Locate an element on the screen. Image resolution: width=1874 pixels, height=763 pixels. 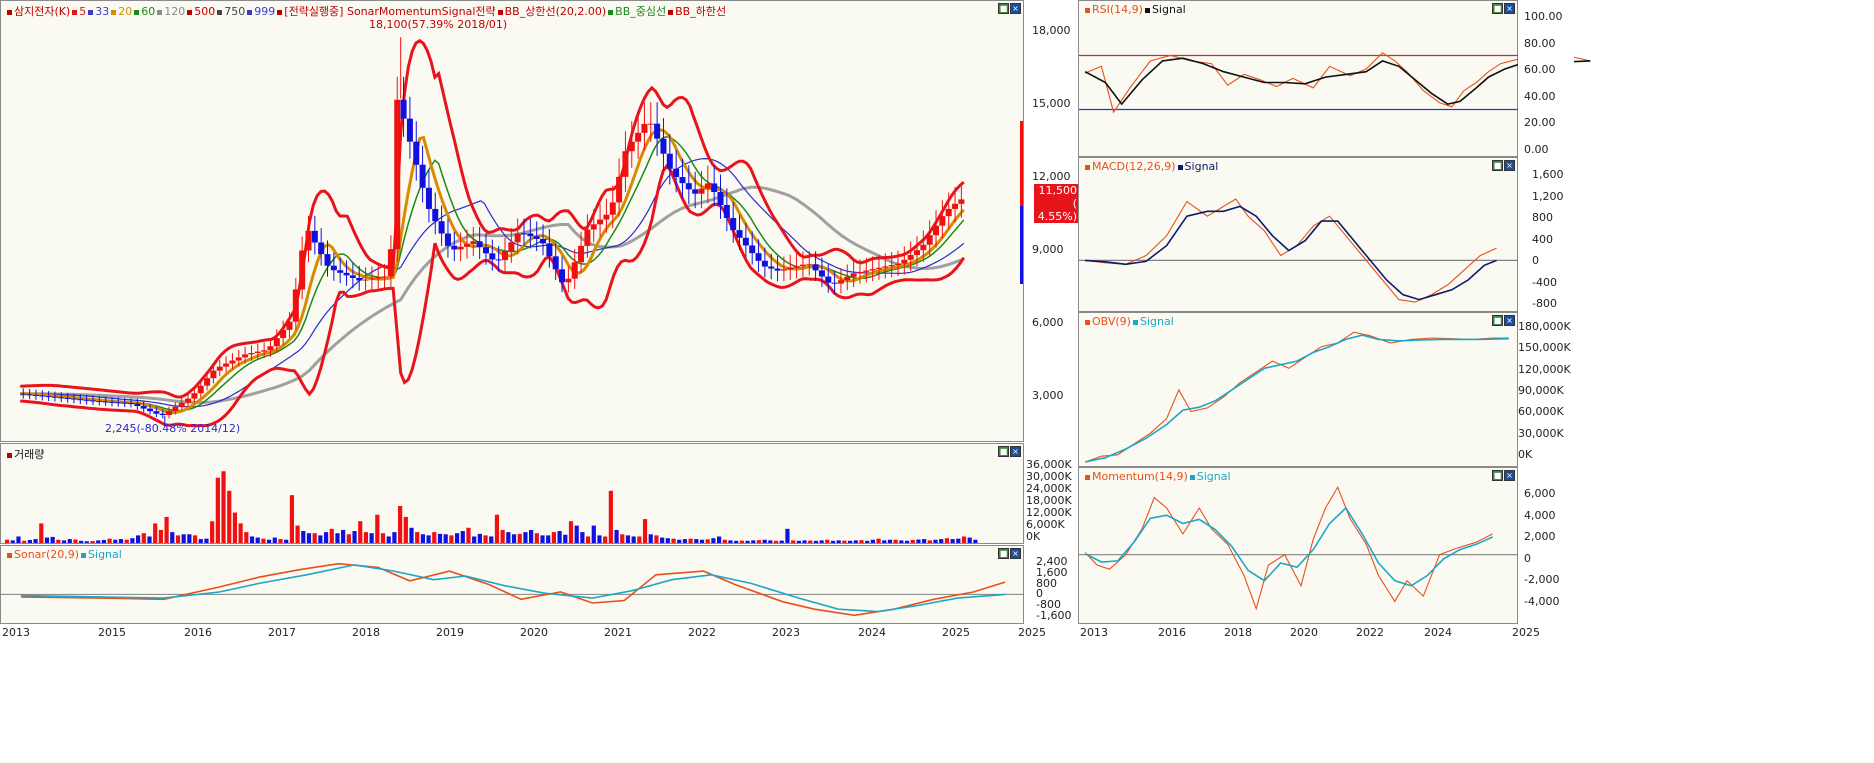
macd-axis: 1,600 1,200 800 400 0 -400 -800 is located at coordinates (1546, 234).